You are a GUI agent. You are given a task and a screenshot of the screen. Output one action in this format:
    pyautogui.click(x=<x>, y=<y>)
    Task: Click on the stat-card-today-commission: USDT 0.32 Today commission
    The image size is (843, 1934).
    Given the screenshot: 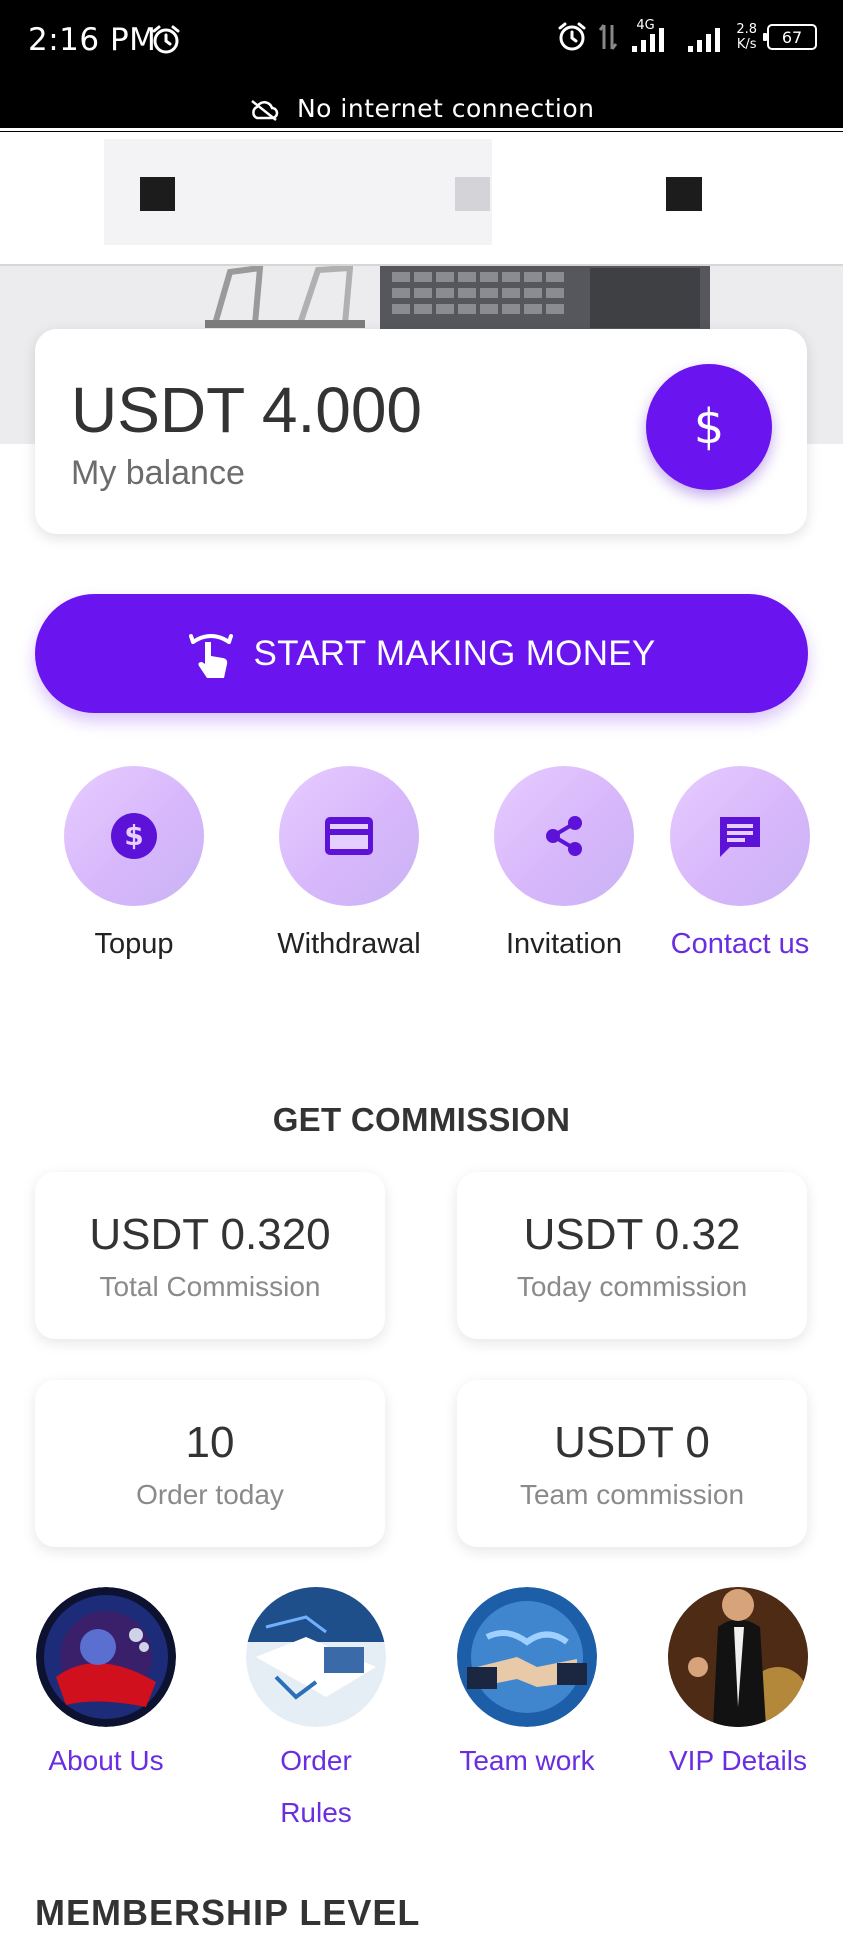 What is the action you would take?
    pyautogui.click(x=632, y=1255)
    